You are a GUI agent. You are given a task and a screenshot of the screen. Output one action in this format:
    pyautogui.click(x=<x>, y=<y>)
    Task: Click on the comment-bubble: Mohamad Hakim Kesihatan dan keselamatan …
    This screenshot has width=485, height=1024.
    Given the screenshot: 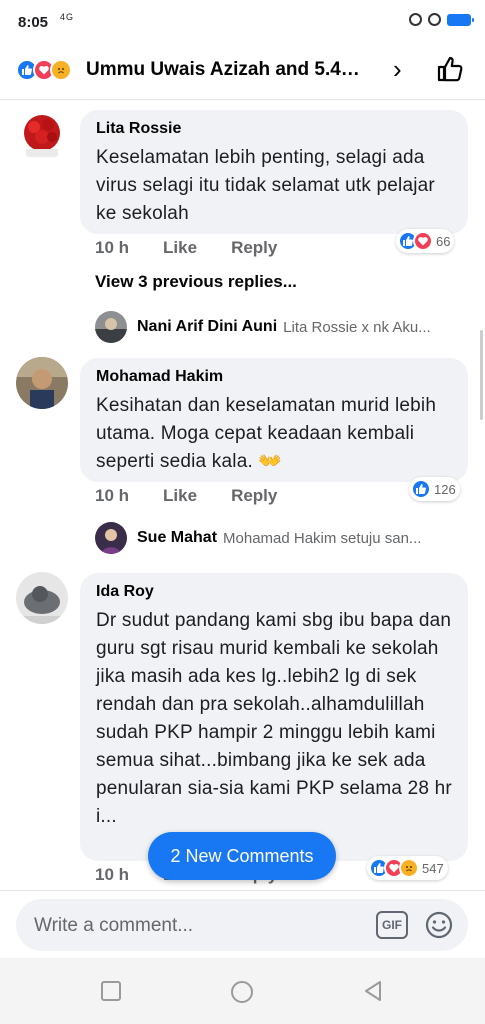 What is the action you would take?
    pyautogui.click(x=274, y=420)
    